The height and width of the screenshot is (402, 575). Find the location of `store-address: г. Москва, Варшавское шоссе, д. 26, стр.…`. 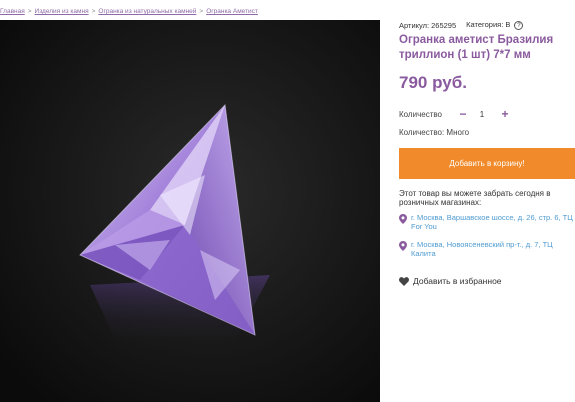

store-address: г. Москва, Варшавское шоссе, д. 26, стр.… is located at coordinates (493, 222).